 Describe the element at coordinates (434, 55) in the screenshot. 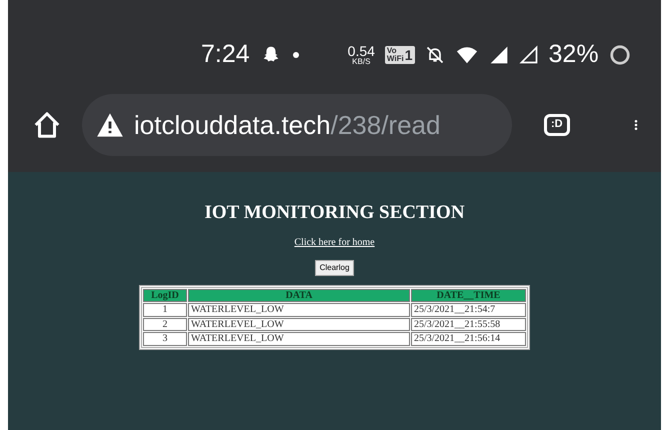

I see `bell-off-icon` at that location.